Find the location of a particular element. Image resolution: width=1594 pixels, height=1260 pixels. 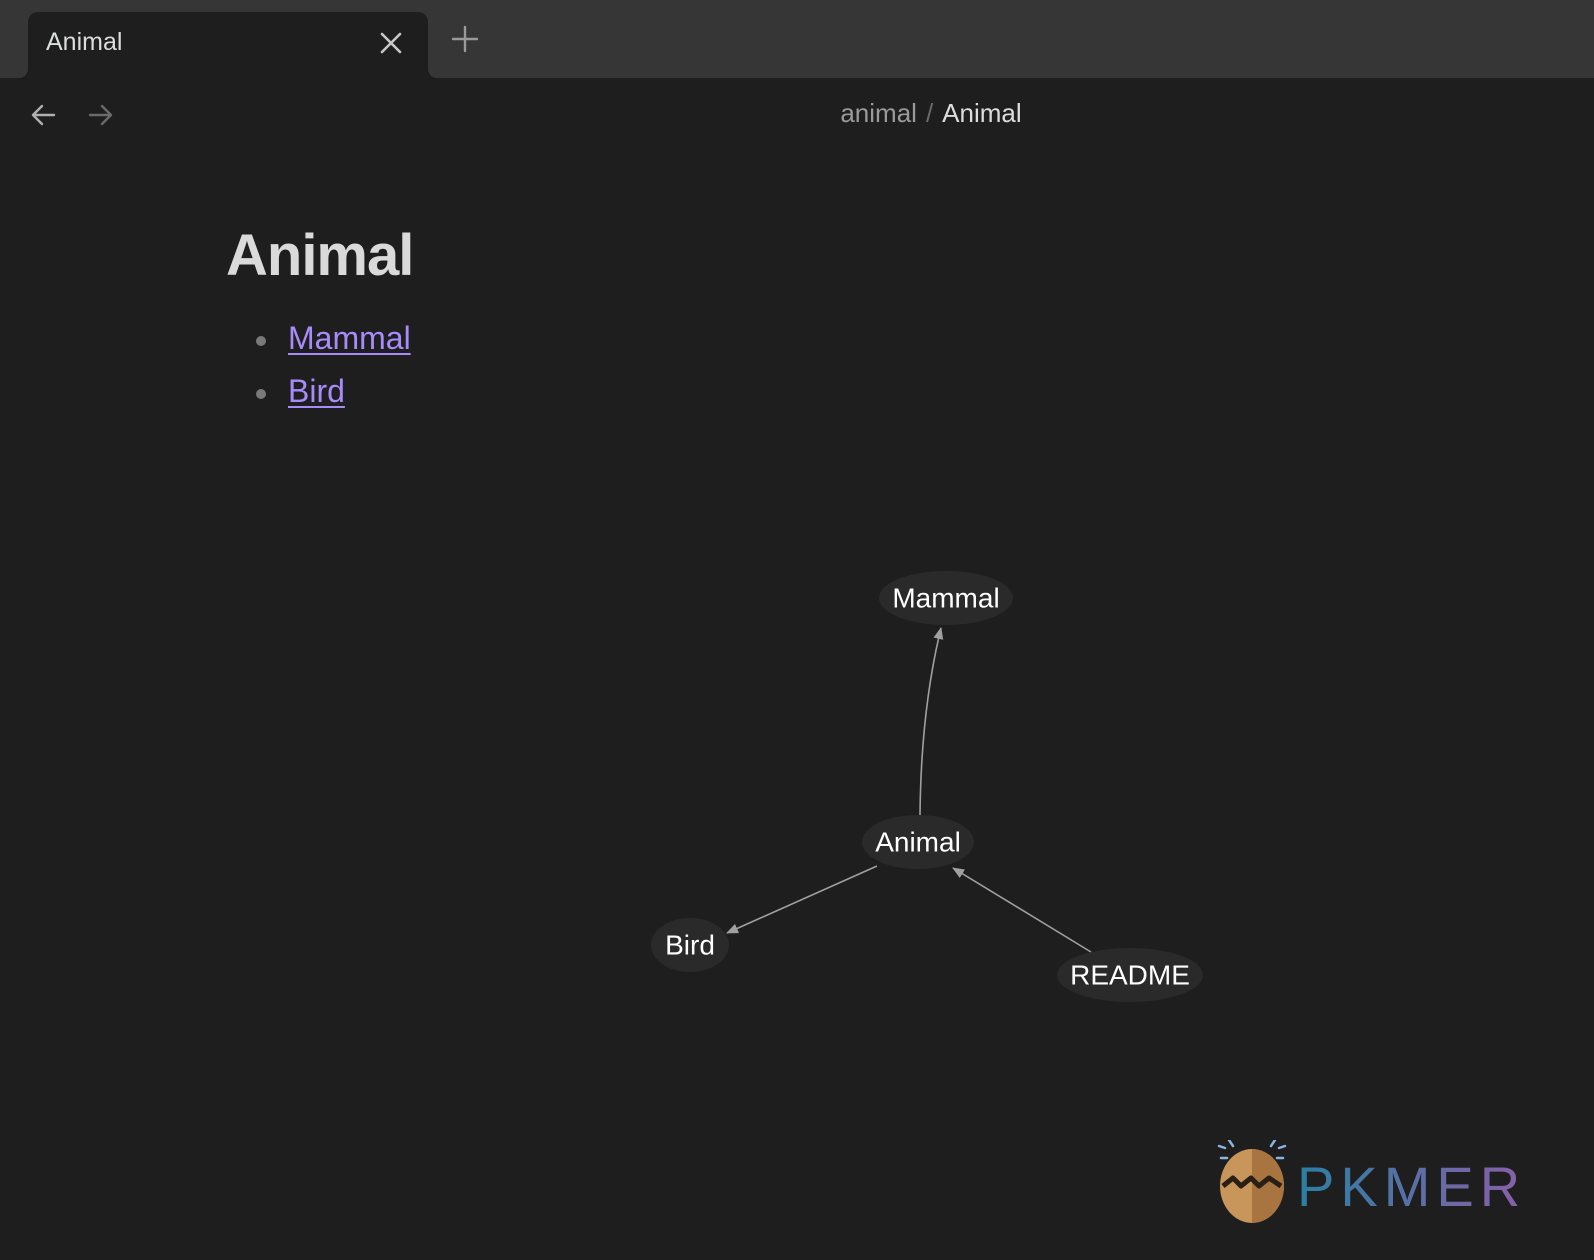

graph-node-mammal: Mammal is located at coordinates (946, 598).